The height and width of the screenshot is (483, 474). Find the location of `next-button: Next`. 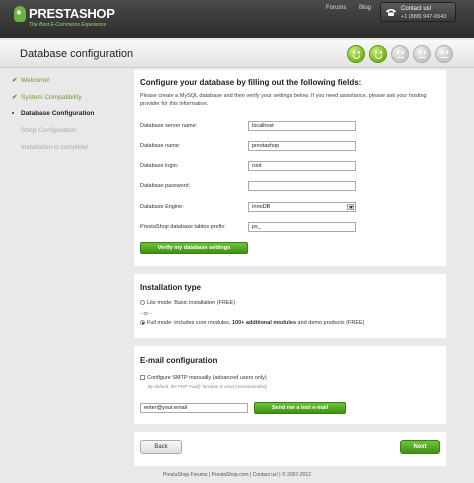

next-button: Next is located at coordinates (420, 447).